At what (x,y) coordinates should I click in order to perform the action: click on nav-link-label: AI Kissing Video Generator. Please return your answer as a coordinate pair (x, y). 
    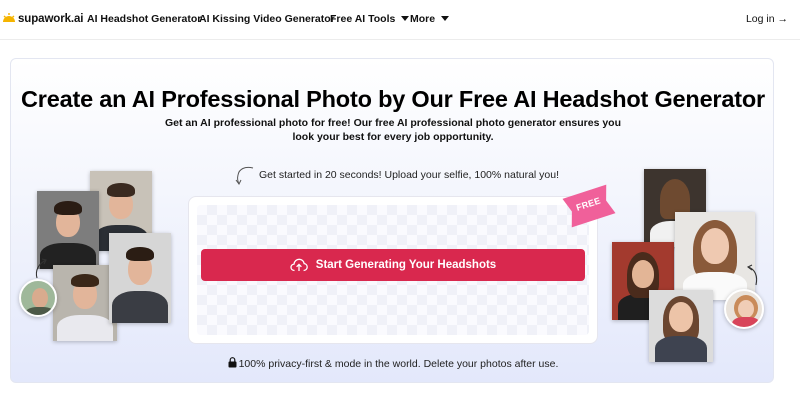
    Looking at the image, I should click on (267, 19).